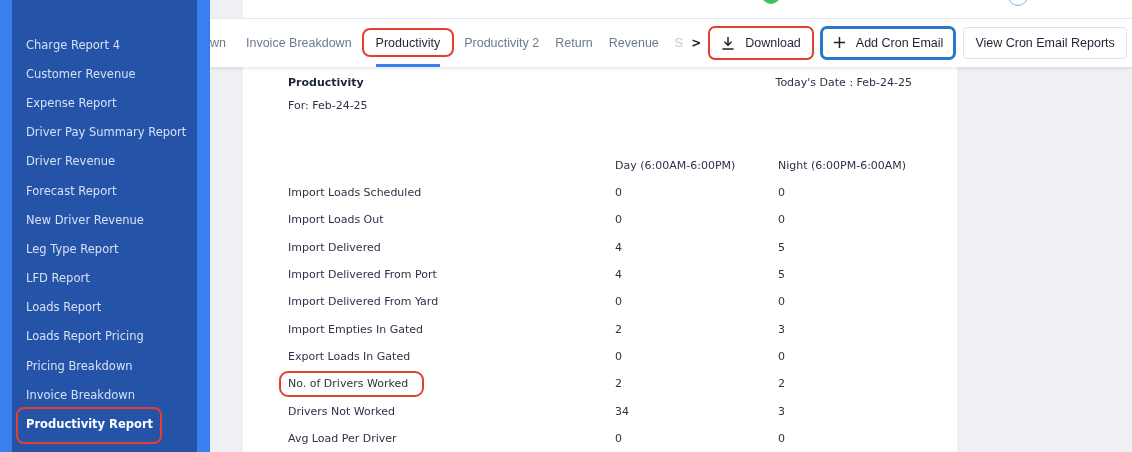 The height and width of the screenshot is (452, 1132). I want to click on sidebar-item: LFD Report, so click(58, 278).